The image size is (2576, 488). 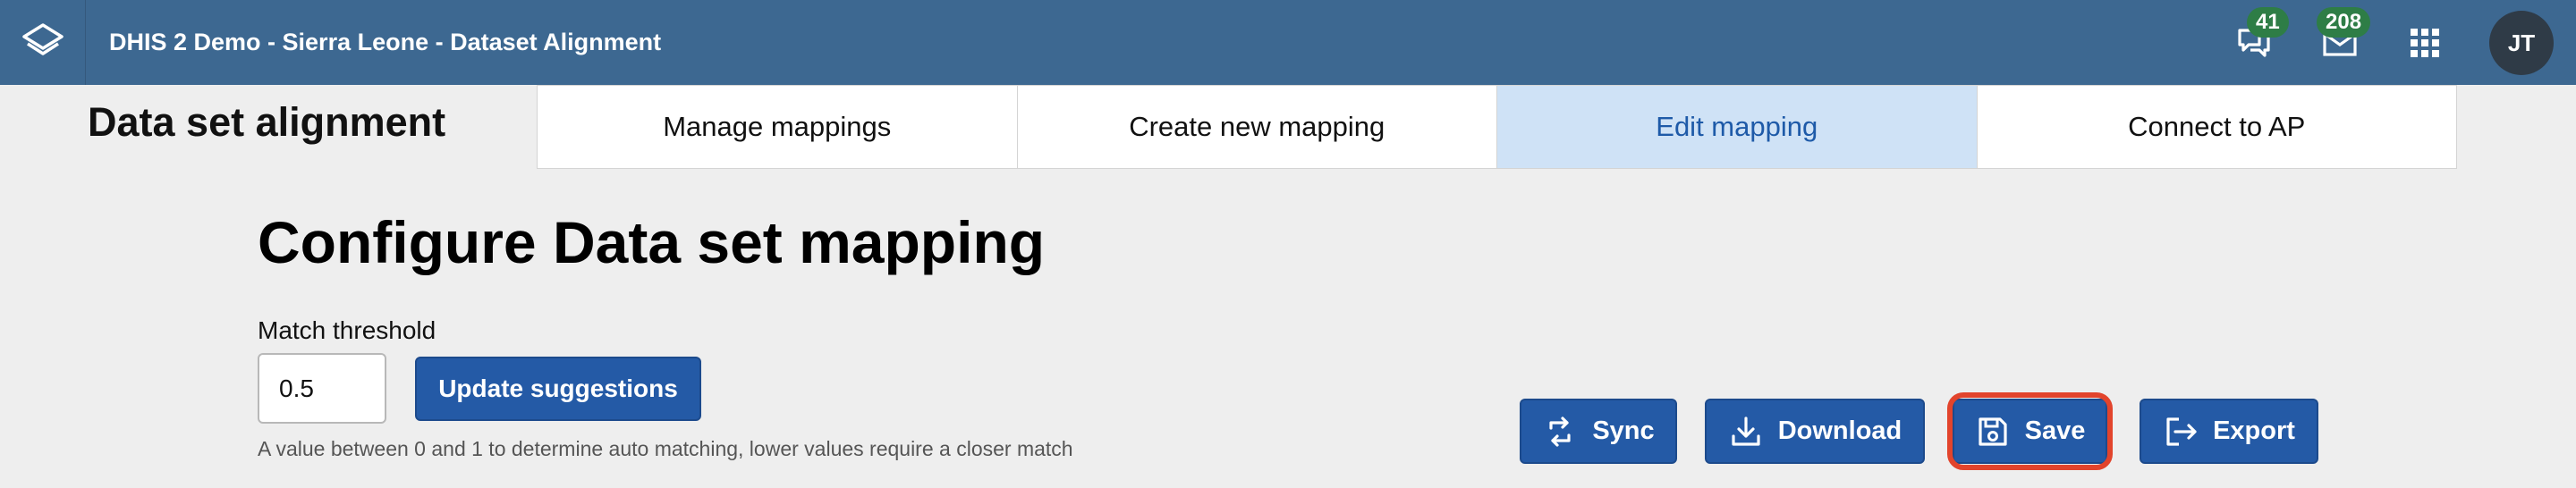 I want to click on match-threshold-label: Match threshold, so click(x=347, y=330).